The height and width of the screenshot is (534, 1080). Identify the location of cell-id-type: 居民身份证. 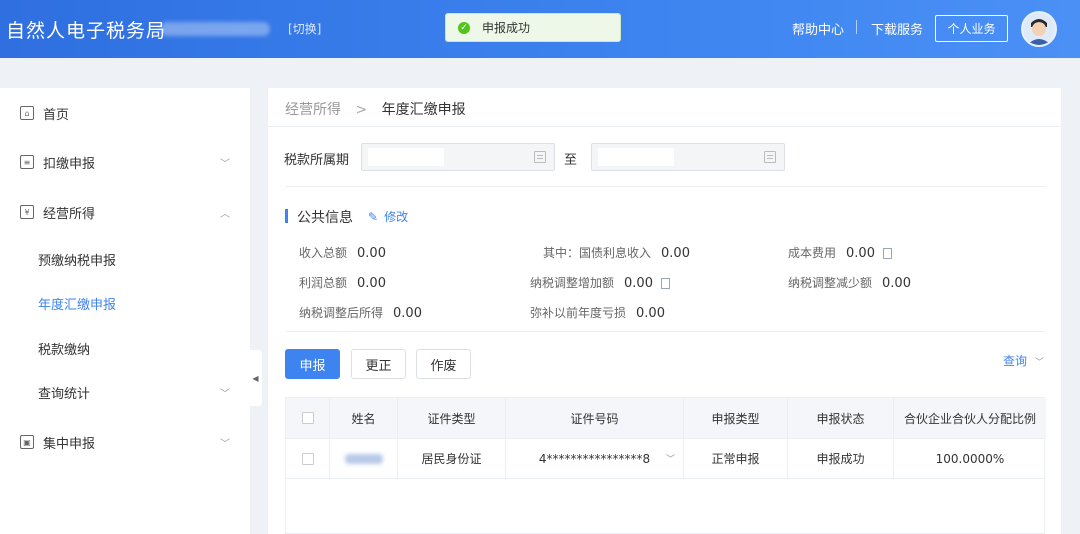
(452, 458).